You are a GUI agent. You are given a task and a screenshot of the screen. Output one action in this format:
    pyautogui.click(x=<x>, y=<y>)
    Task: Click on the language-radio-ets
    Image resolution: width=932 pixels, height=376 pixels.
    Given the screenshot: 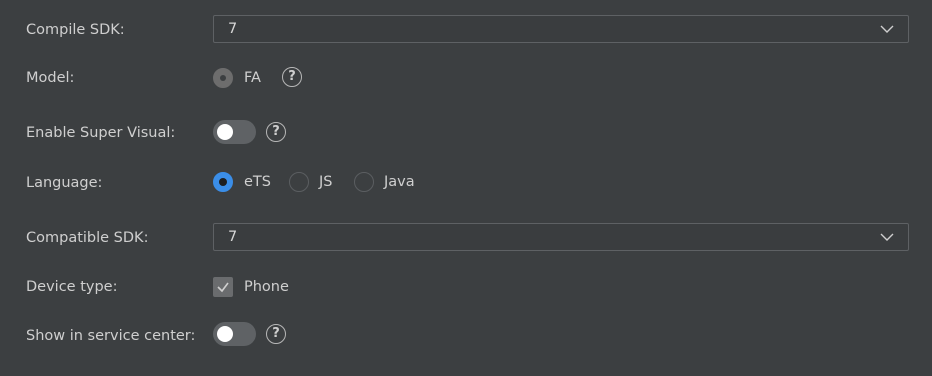 What is the action you would take?
    pyautogui.click(x=223, y=182)
    